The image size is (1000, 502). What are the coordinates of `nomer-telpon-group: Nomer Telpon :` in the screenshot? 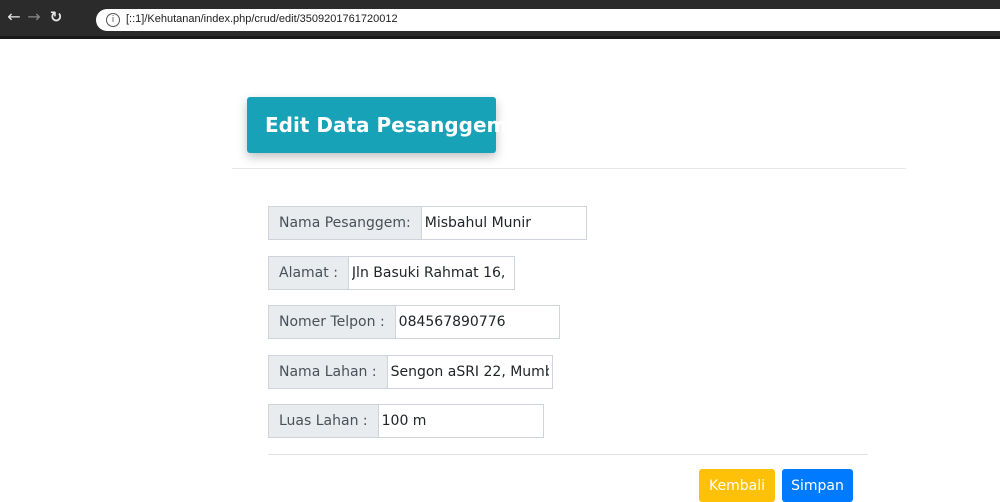 It's located at (414, 322).